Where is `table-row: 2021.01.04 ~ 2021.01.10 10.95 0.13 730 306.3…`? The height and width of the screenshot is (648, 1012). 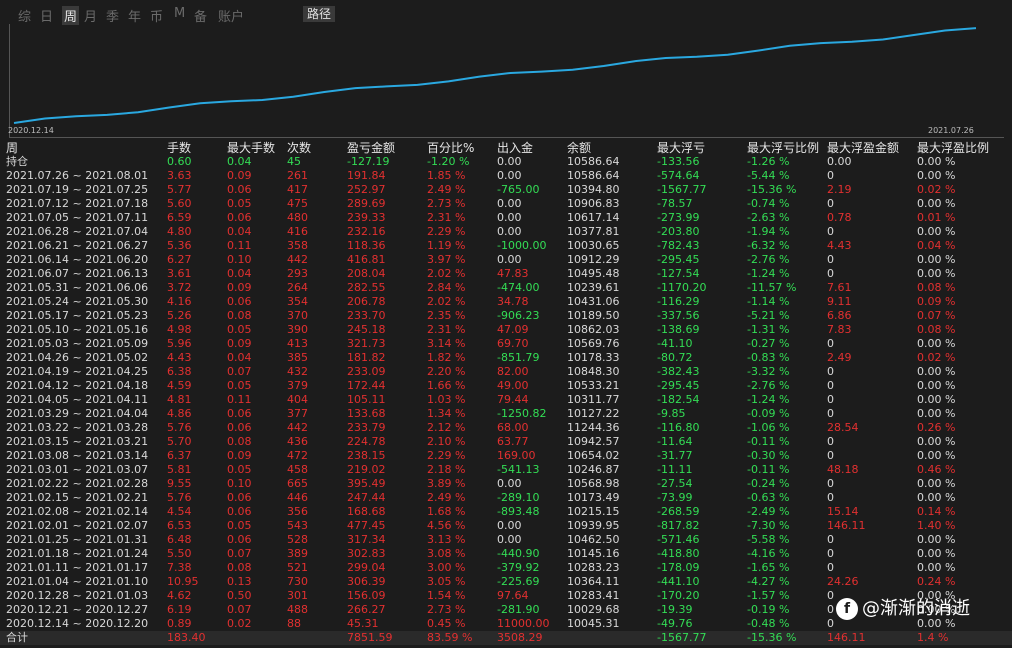
table-row: 2021.01.04 ~ 2021.01.10 10.95 0.13 730 306.3… is located at coordinates (506, 582).